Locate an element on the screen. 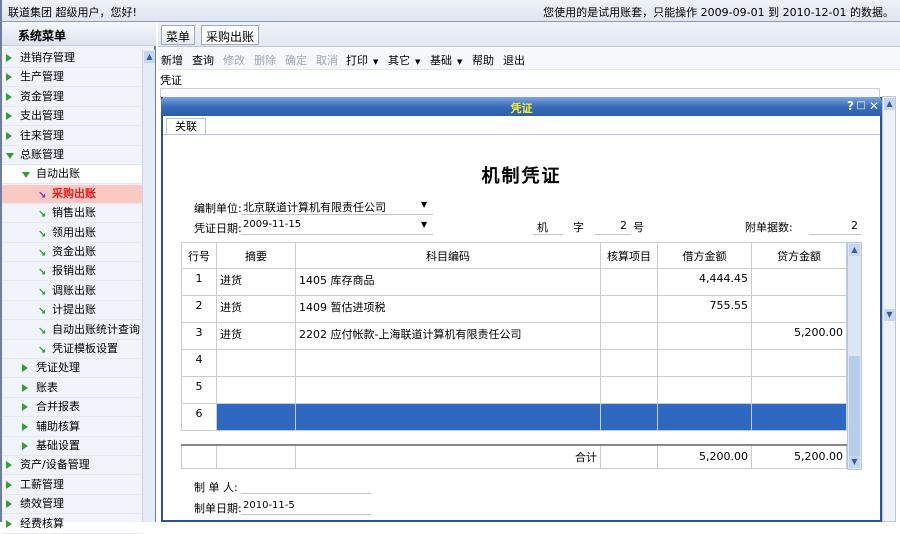  sidebar-item: 资金管理 is located at coordinates (72, 97).